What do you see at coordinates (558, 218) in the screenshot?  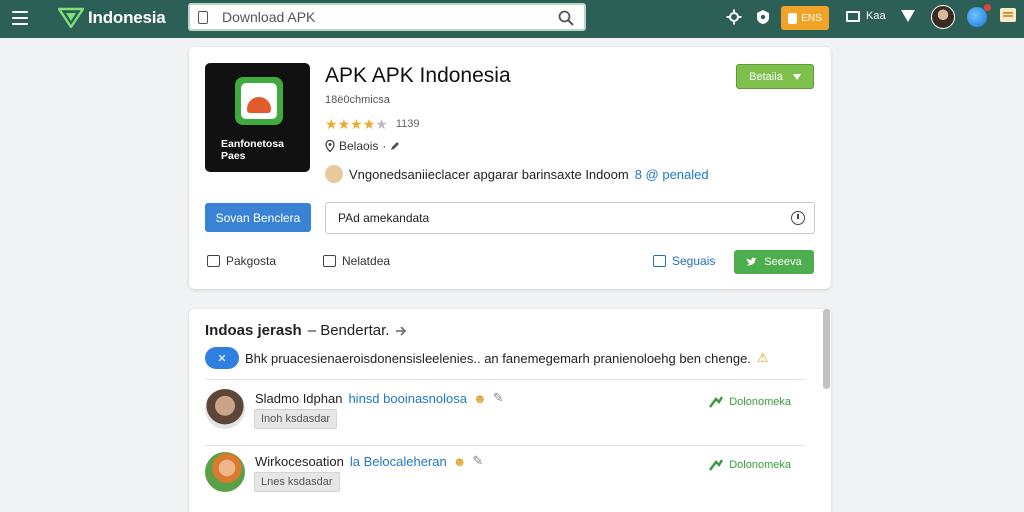 I see `package-input` at bounding box center [558, 218].